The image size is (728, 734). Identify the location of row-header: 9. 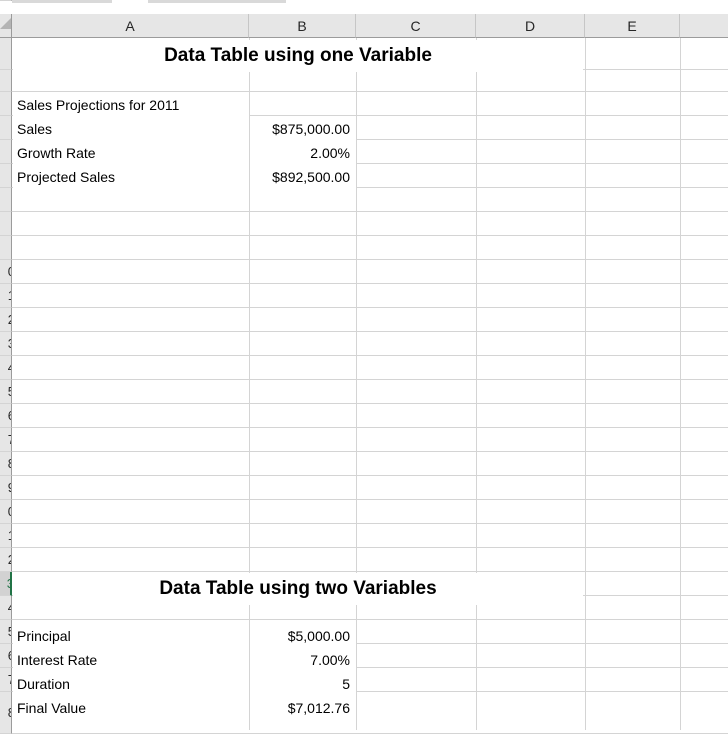
(6, 488).